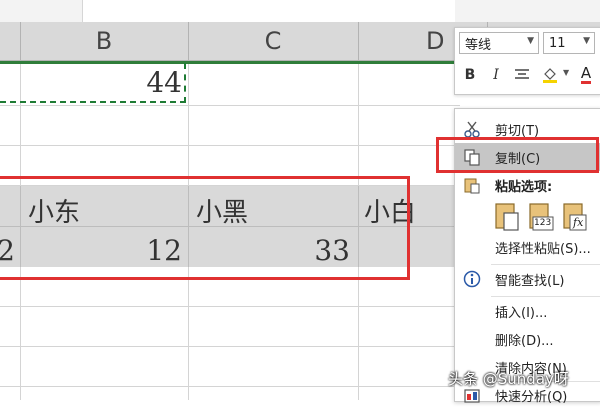  Describe the element at coordinates (101, 82) in the screenshot. I see `cell-b-value: 44` at that location.